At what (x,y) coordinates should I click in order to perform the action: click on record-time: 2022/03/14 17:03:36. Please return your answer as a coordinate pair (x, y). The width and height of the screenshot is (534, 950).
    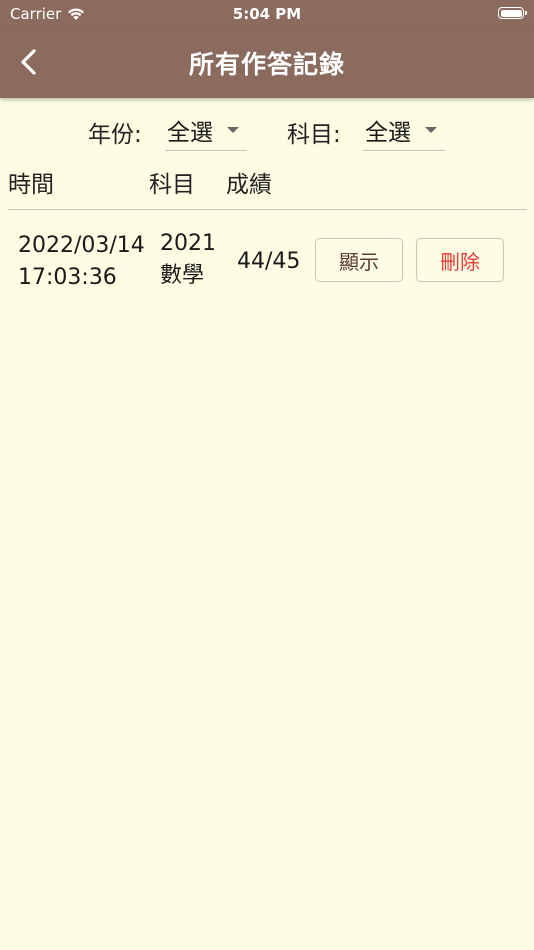
    Looking at the image, I should click on (81, 262).